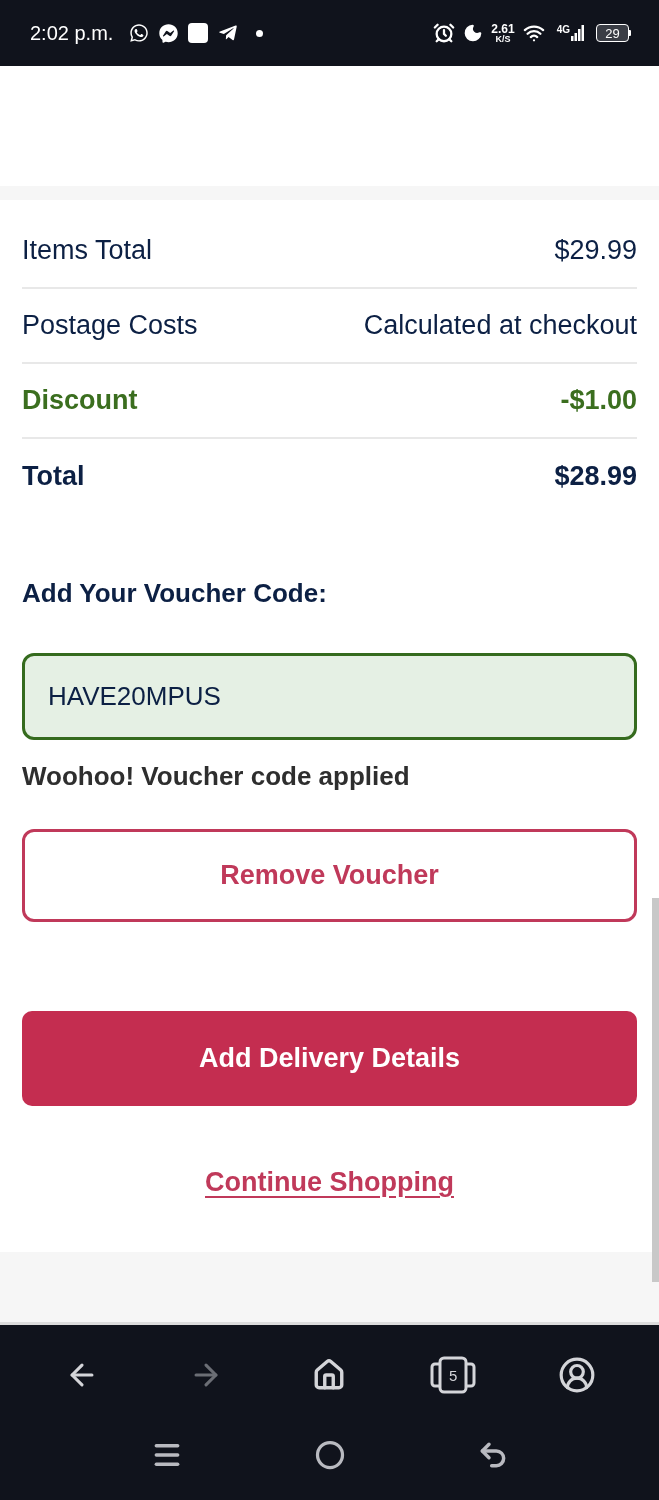  What do you see at coordinates (329, 1182) in the screenshot?
I see `continue-shopping-link: Continue Shopping` at bounding box center [329, 1182].